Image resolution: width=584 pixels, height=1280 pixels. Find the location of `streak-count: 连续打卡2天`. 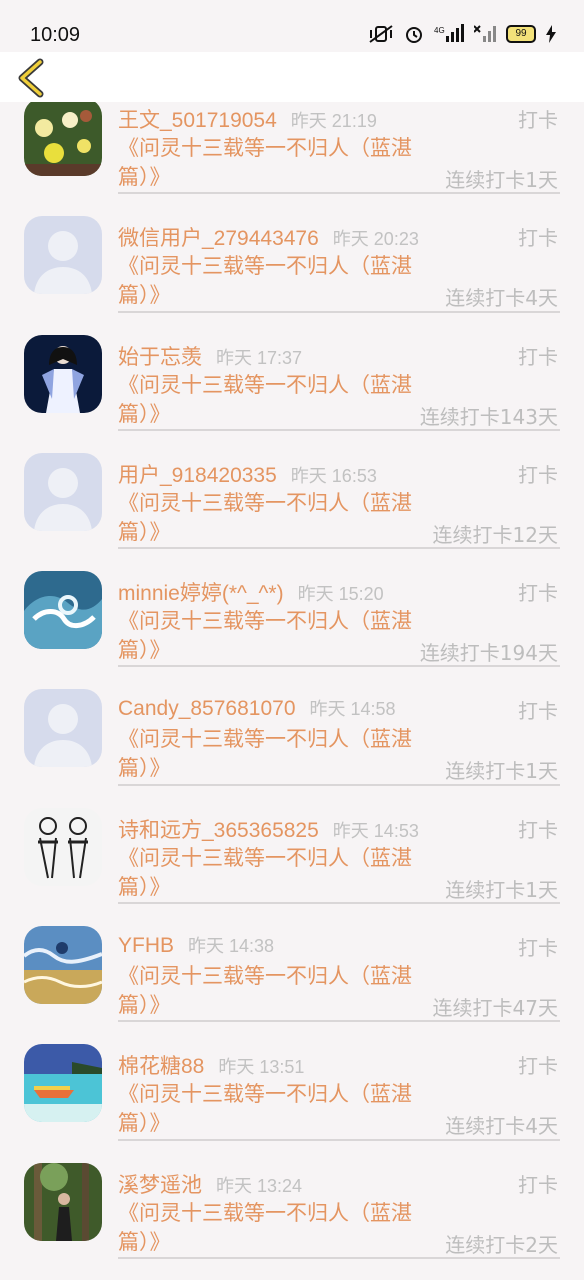

streak-count: 连续打卡2天 is located at coordinates (501, 1244).